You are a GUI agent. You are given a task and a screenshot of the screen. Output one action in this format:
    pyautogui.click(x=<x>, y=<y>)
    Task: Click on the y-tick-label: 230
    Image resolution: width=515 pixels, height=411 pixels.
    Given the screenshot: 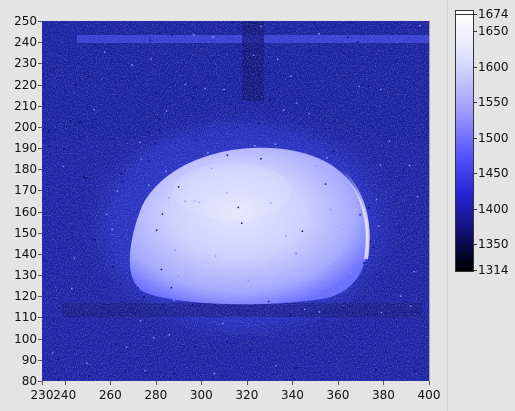 What is the action you would take?
    pyautogui.click(x=25, y=63)
    